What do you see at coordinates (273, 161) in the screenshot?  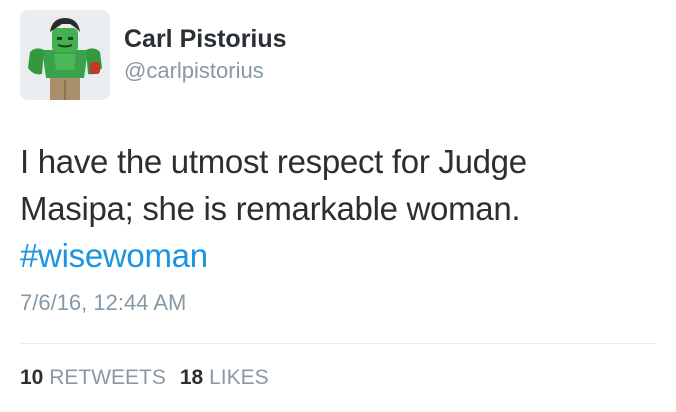 I see `tweet-text-line-1: I have the utmost respect for Judge` at bounding box center [273, 161].